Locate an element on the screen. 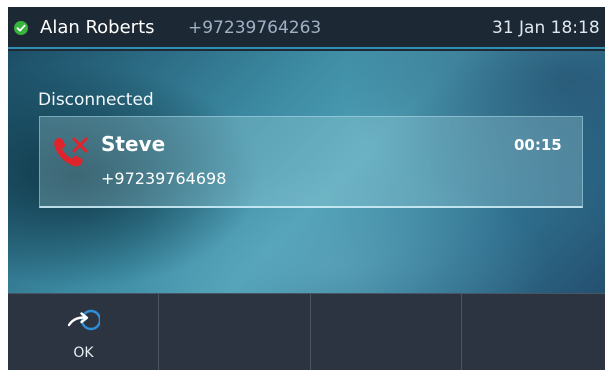 Image resolution: width=605 pixels, height=370 pixels. call-duration: 00:15 is located at coordinates (538, 145).